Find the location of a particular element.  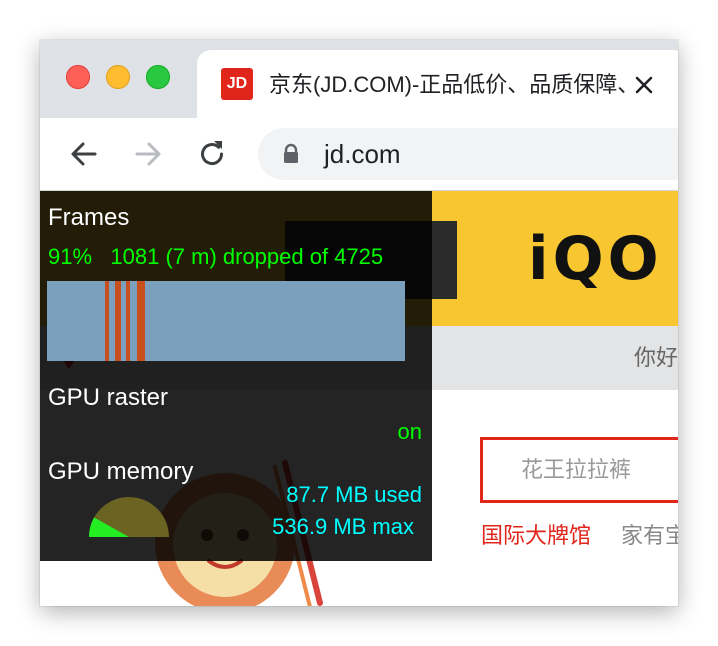

jd-favicon-icon: JD is located at coordinates (237, 84).